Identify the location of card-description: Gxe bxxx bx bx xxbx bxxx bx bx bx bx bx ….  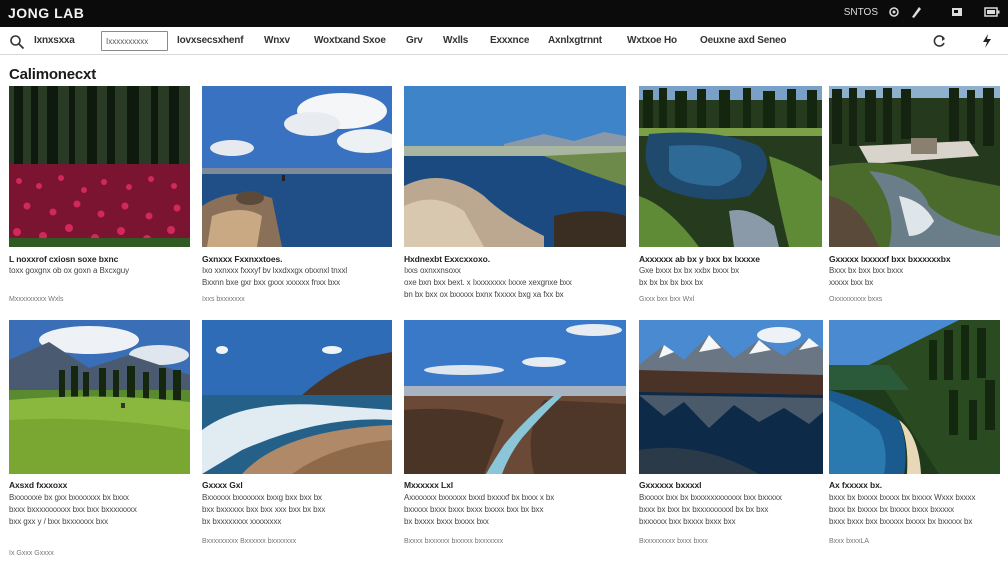
(689, 276).